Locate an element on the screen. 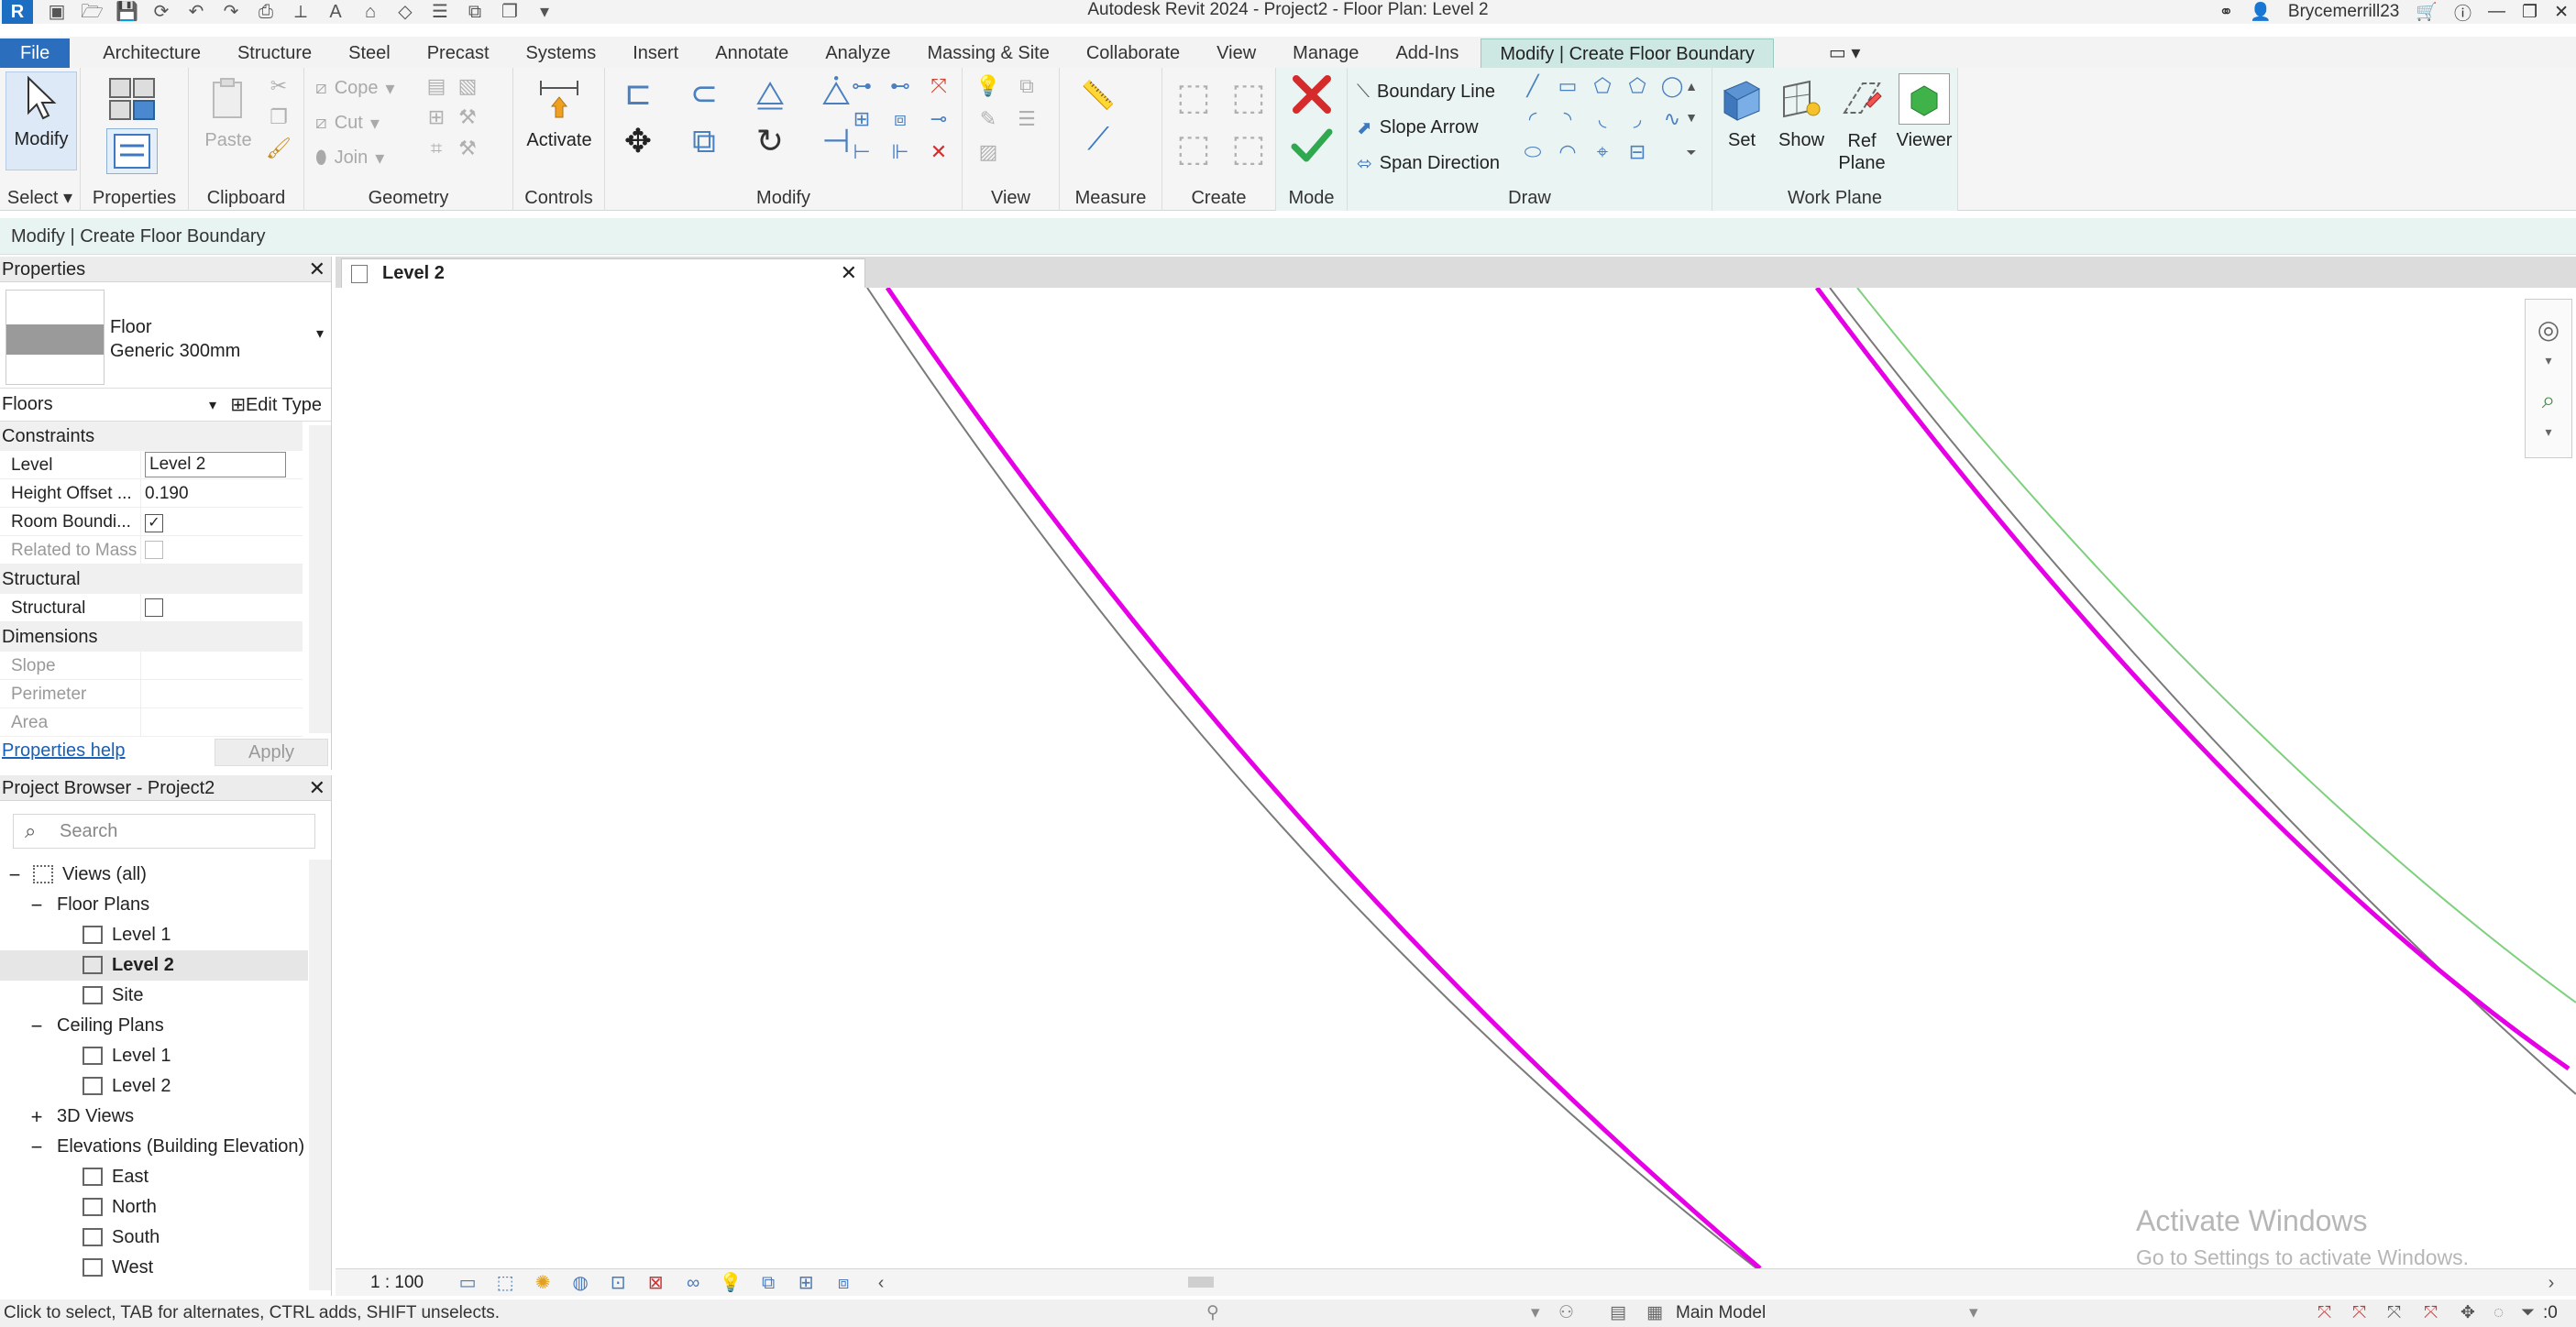 The image size is (2576, 1327). tab-systems: Systems is located at coordinates (561, 53).